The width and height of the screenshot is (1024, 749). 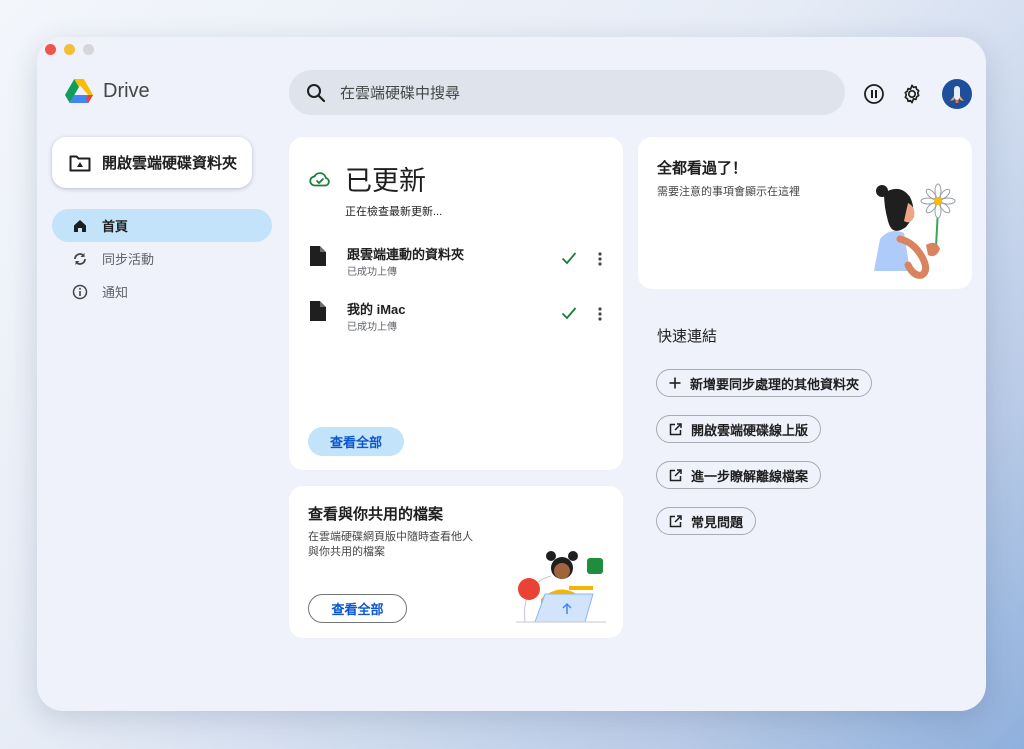 What do you see at coordinates (406, 254) in the screenshot?
I see `file-name: 跟雲端連動的資料夾` at bounding box center [406, 254].